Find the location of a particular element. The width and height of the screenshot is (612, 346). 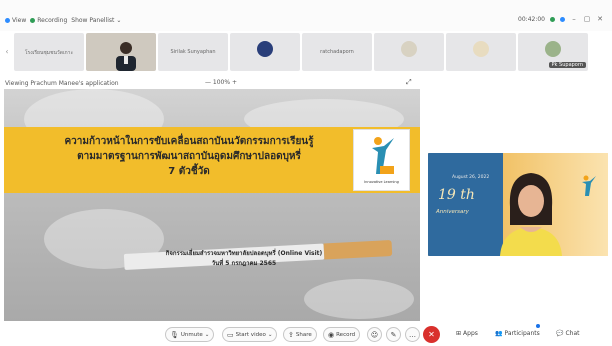

institute-logo: Innovative Learning is located at coordinates (381, 160).